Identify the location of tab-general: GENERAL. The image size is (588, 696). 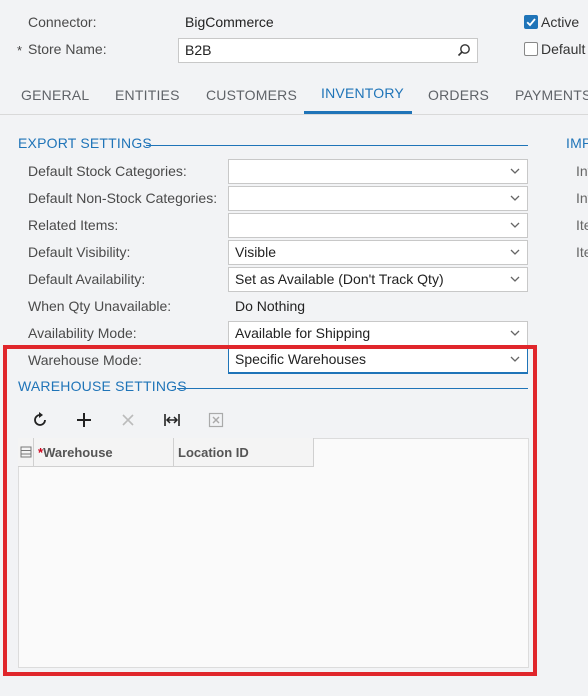
(55, 96).